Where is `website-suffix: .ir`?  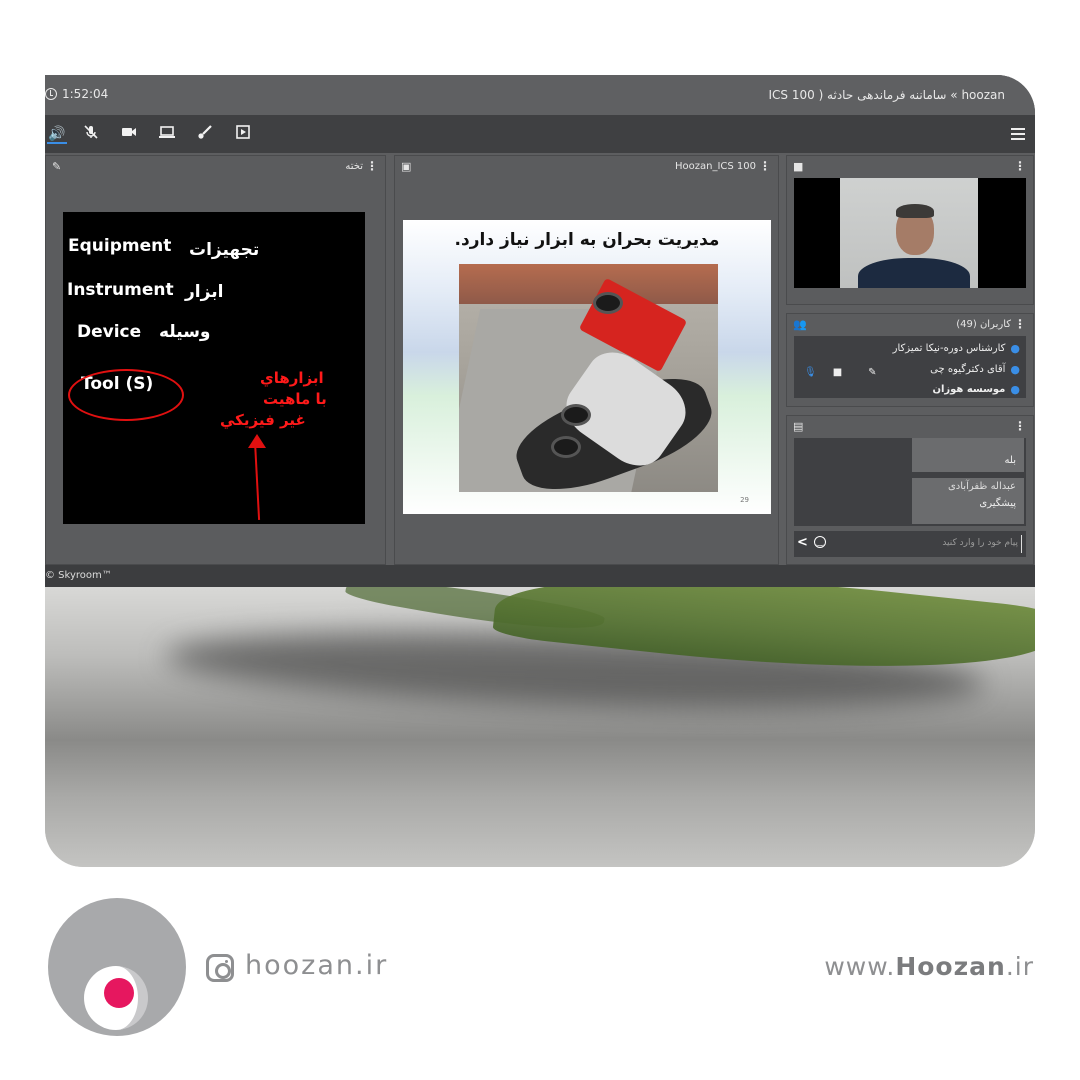
website-suffix: .ir is located at coordinates (1019, 966).